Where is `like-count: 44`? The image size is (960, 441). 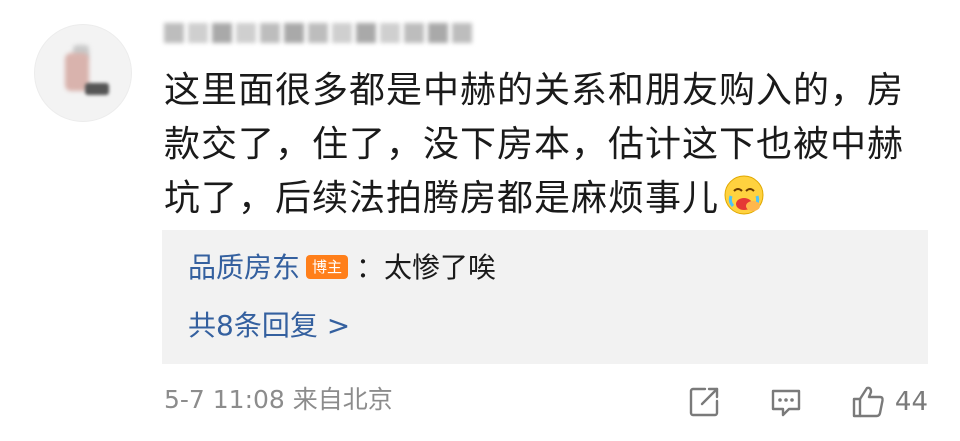 like-count: 44 is located at coordinates (911, 402).